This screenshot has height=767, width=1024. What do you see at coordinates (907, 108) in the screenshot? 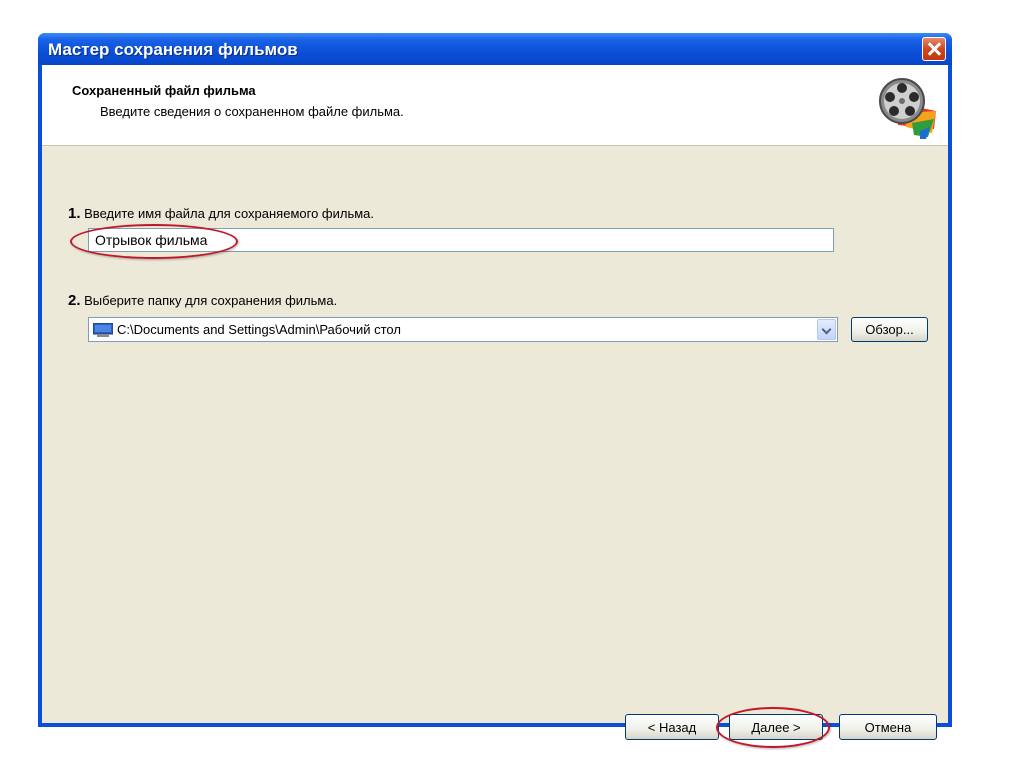
I see `film-reel-icon` at bounding box center [907, 108].